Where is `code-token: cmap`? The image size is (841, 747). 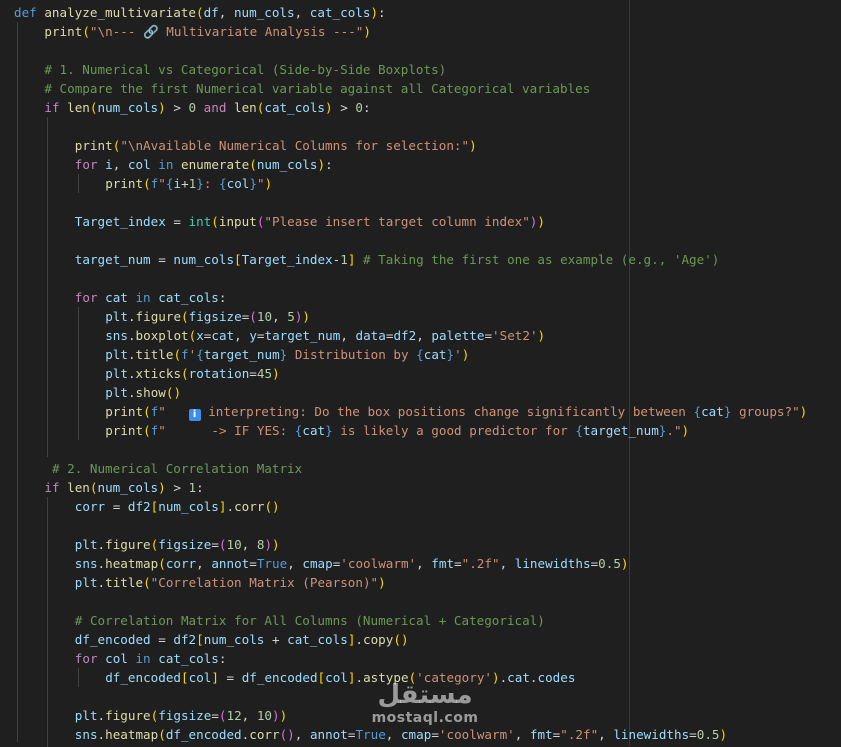 code-token: cmap is located at coordinates (317, 563).